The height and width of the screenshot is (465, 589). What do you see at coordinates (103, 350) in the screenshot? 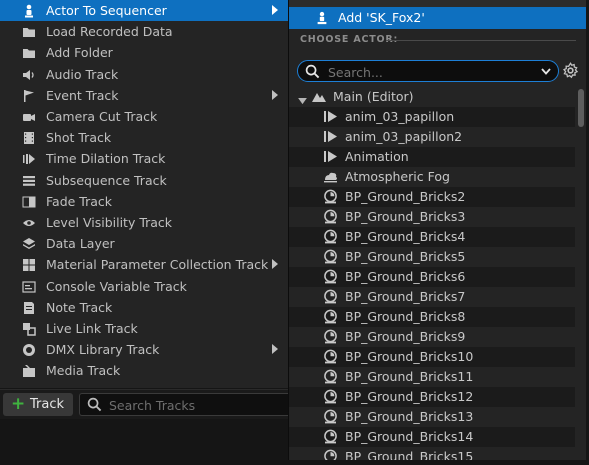
I see `menu-item-label: DMX Library Track` at bounding box center [103, 350].